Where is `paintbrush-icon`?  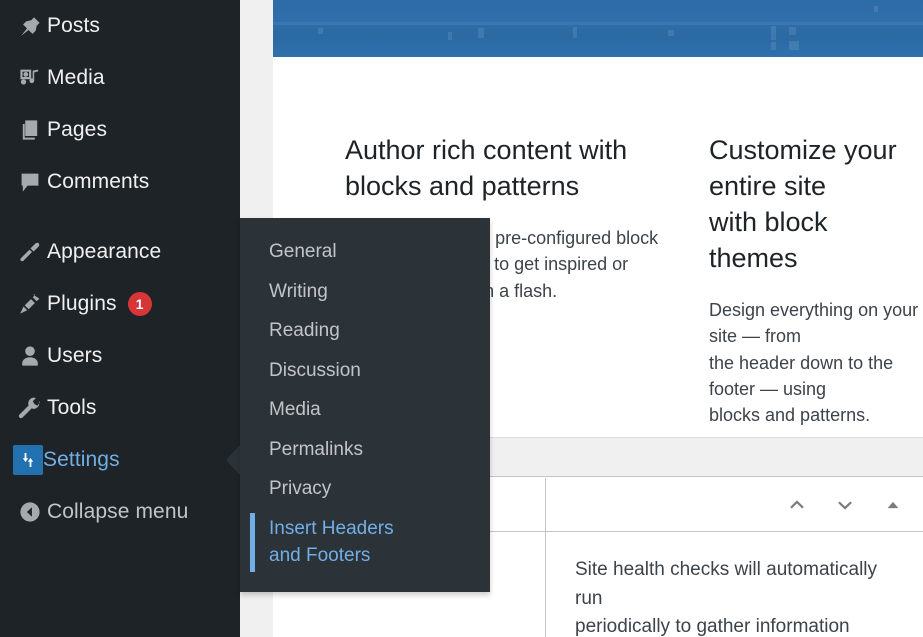
paintbrush-icon is located at coordinates (30, 252).